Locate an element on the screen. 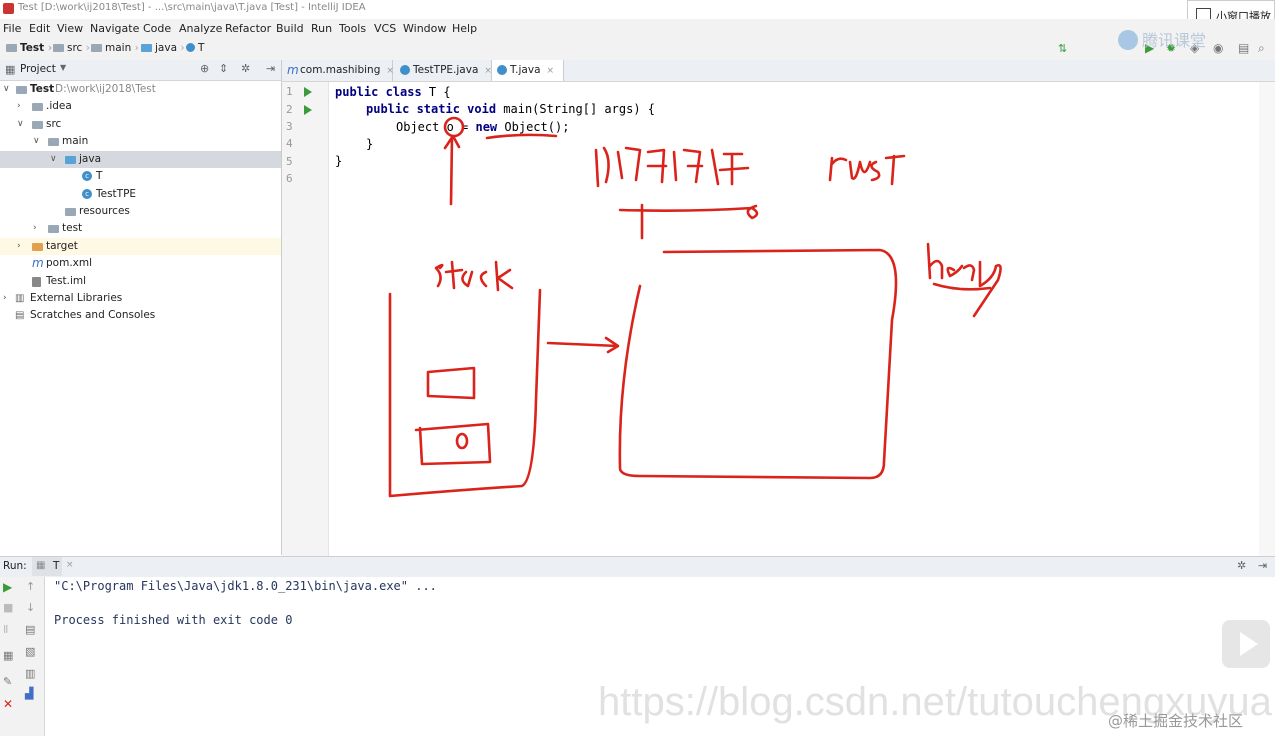 Image resolution: width=1275 pixels, height=736 pixels. menu-help: Help is located at coordinates (464, 28).